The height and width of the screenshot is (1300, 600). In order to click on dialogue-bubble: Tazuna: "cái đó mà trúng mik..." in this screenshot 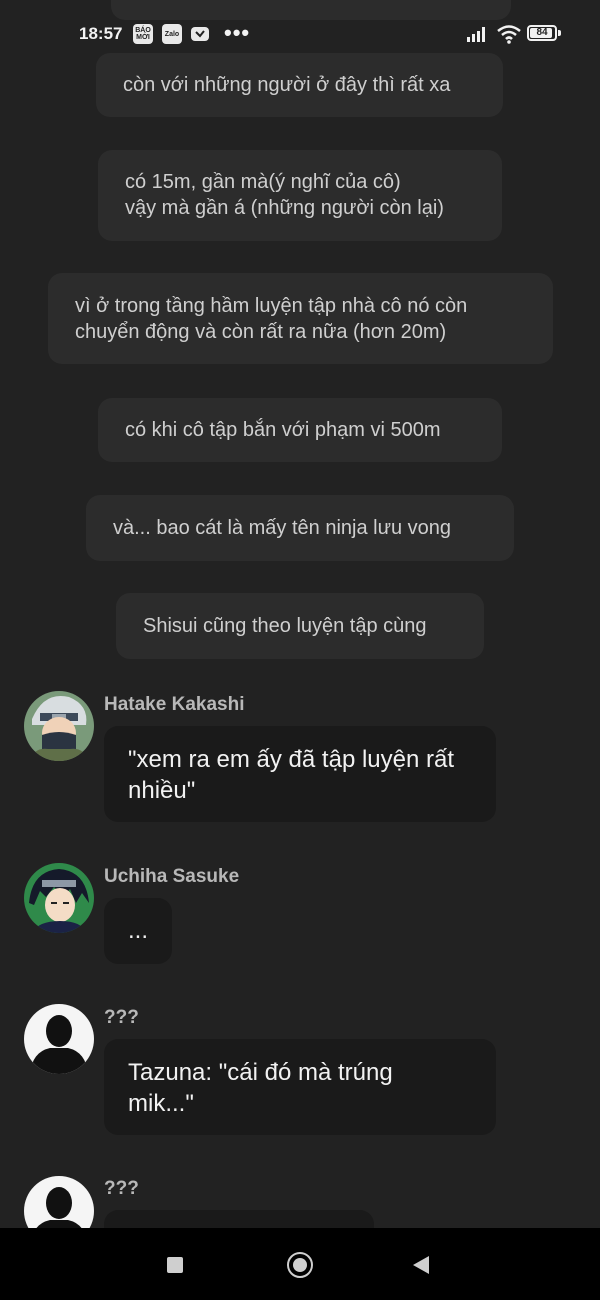, I will do `click(300, 1087)`.